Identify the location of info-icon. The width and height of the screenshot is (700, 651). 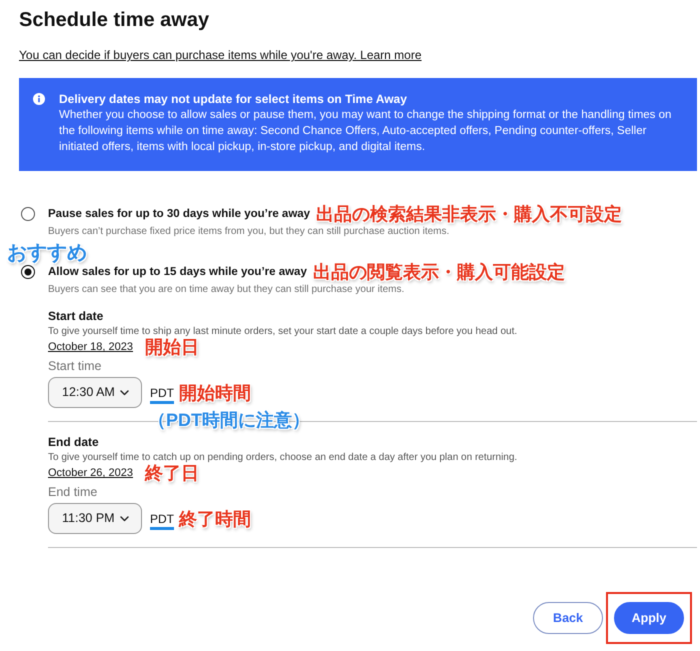
(39, 99).